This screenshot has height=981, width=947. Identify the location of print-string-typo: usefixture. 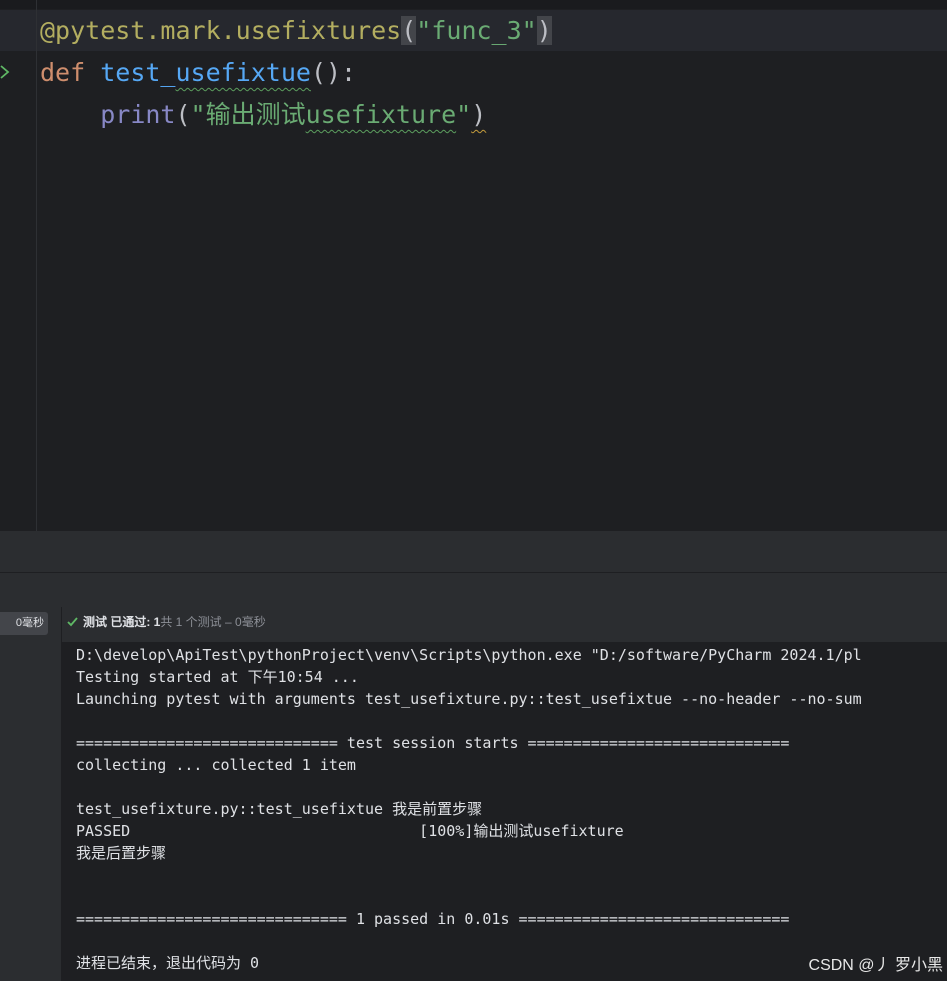
(381, 114).